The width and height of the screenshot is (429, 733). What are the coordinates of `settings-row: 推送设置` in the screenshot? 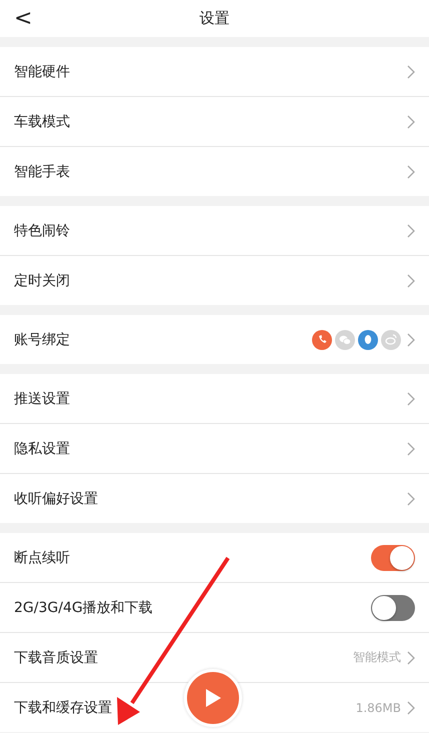 It's located at (214, 399).